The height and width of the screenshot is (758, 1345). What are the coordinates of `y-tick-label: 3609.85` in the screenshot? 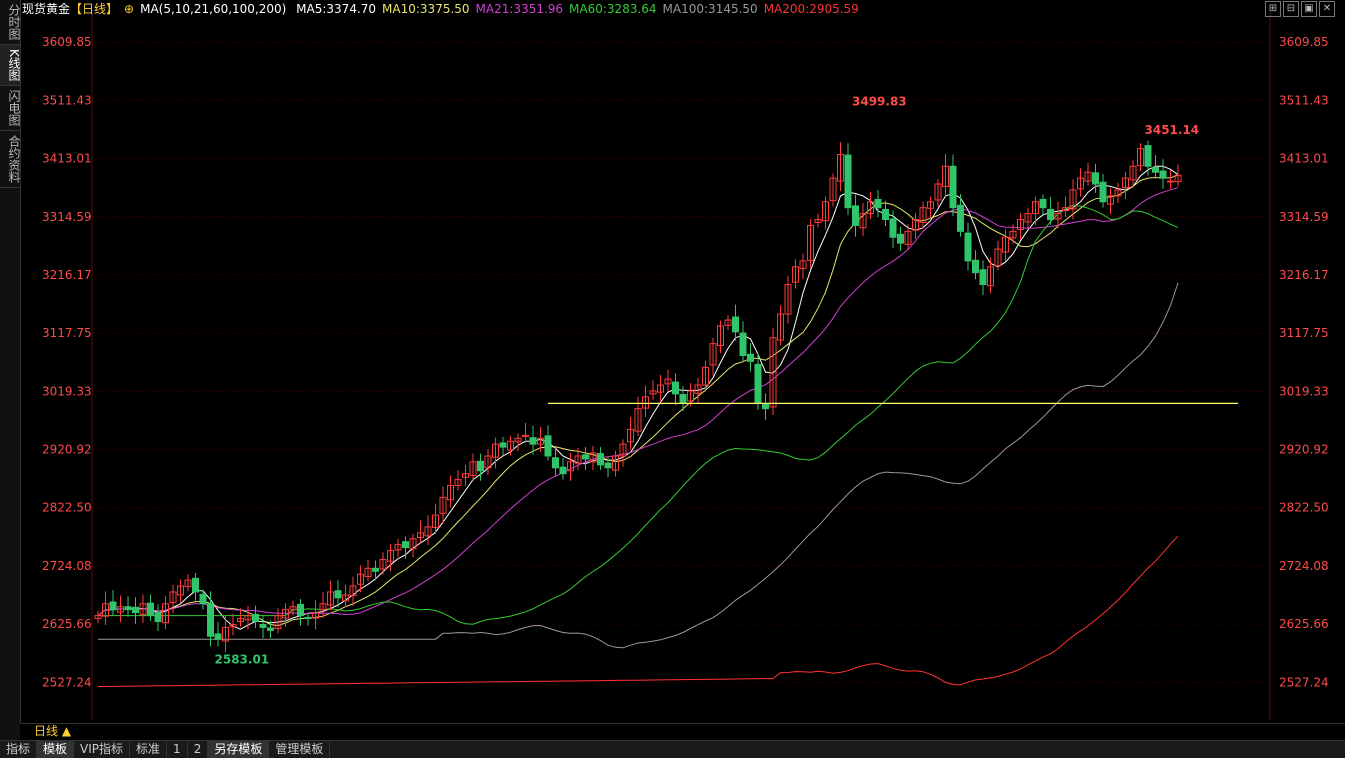 It's located at (67, 42).